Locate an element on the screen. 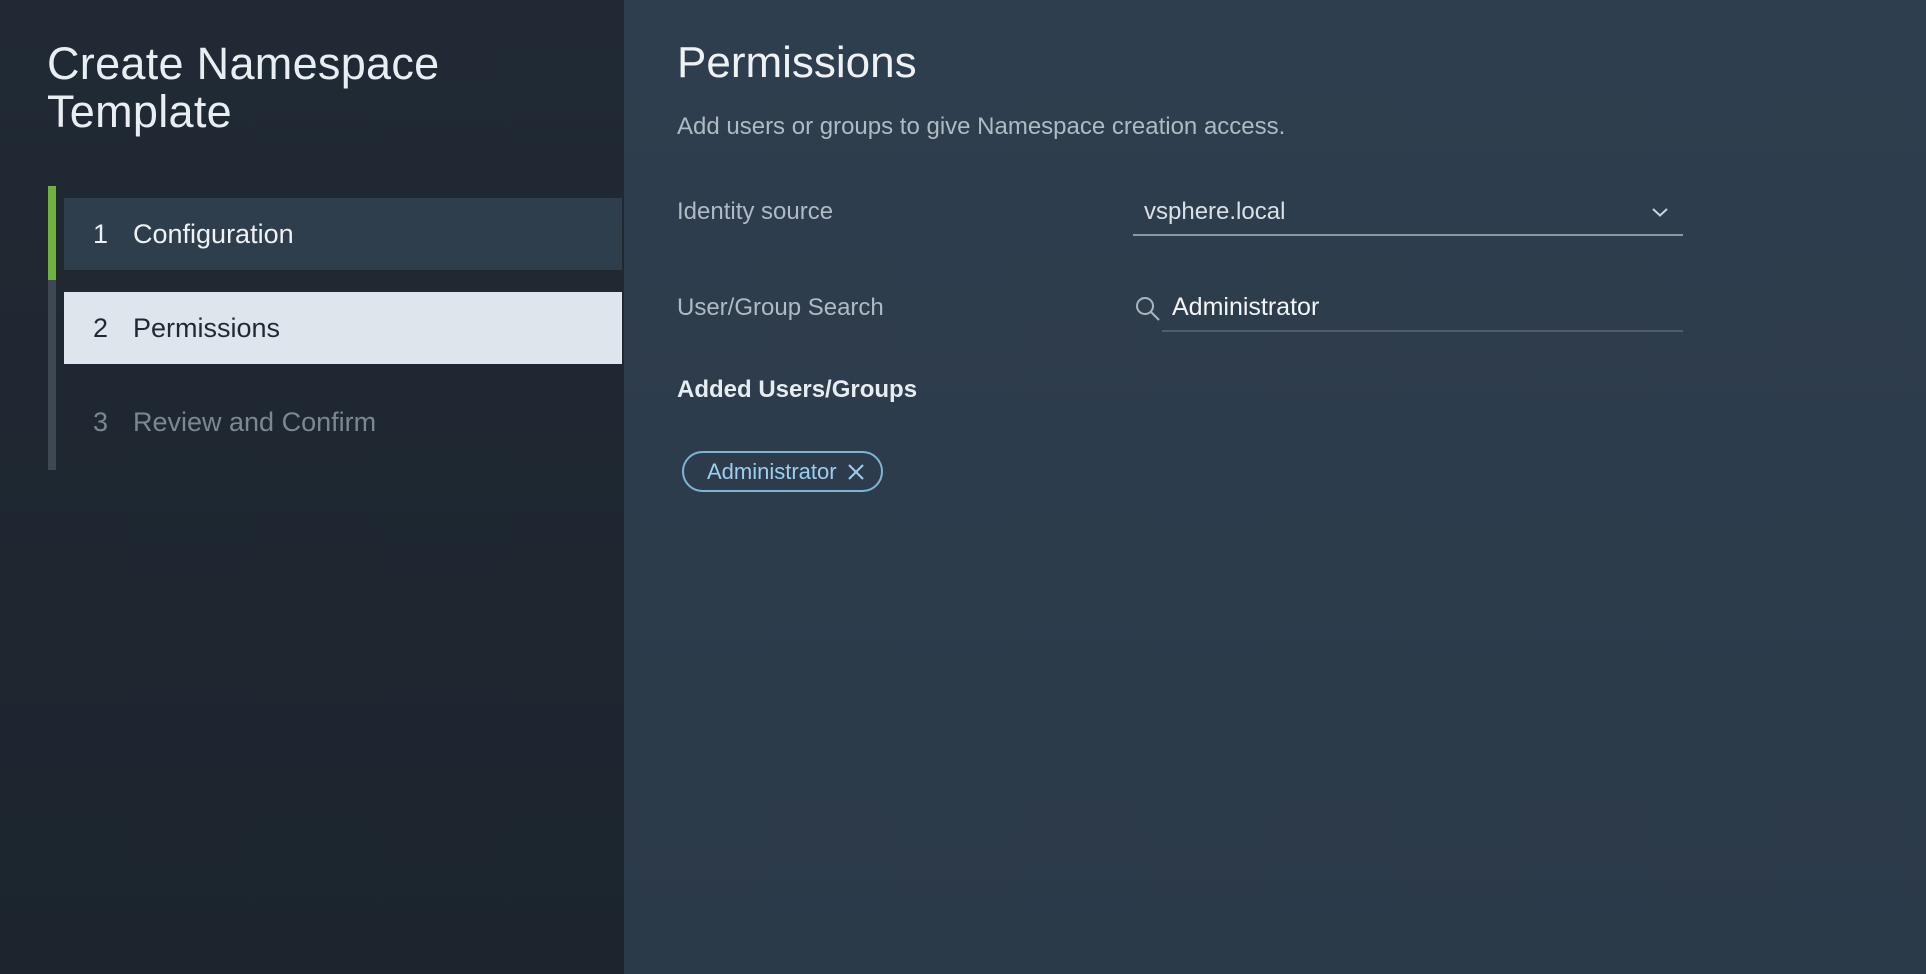 This screenshot has height=974, width=1926. step-label: Review and Confirm is located at coordinates (255, 421).